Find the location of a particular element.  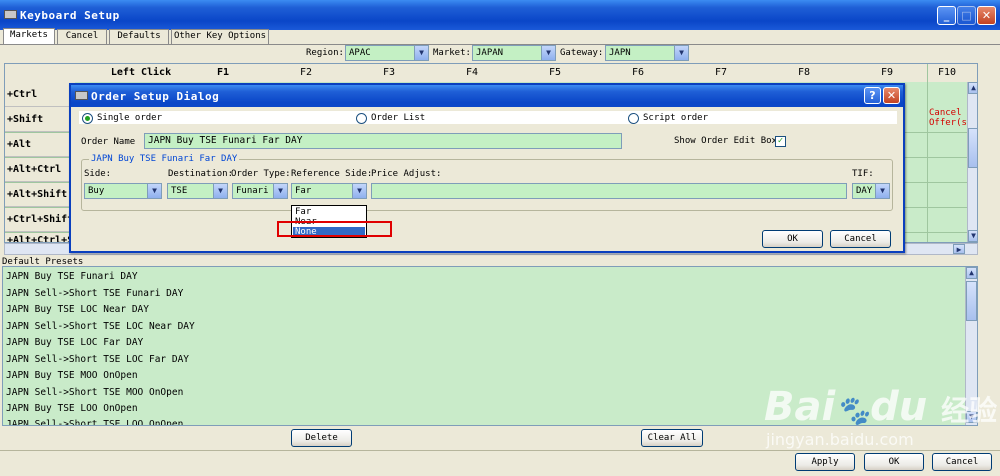

grid-divider is located at coordinates (927, 153).